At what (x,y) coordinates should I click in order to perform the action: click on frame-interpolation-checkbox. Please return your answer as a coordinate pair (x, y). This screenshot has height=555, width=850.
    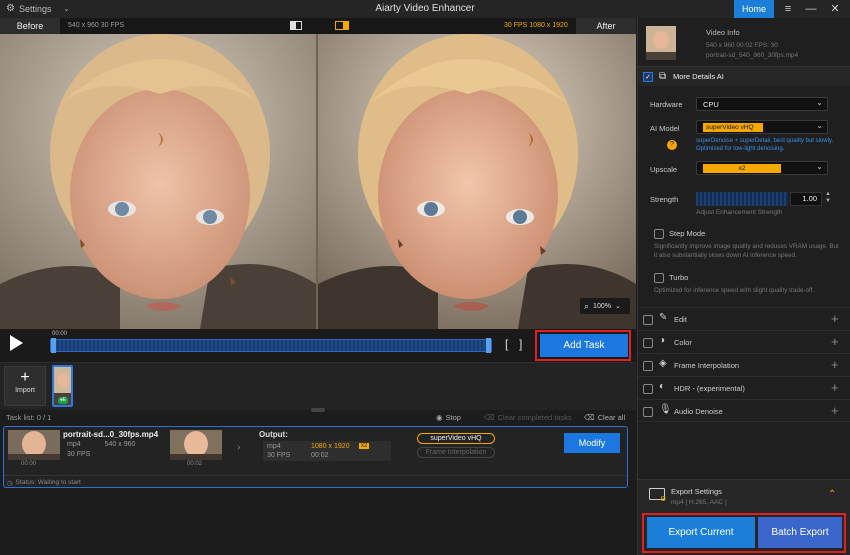
    Looking at the image, I should click on (648, 366).